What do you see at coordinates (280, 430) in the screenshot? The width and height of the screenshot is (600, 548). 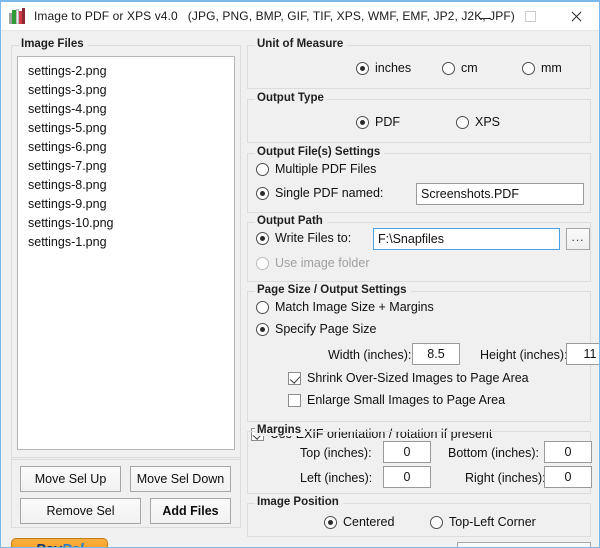 I see `margins-legend: Margins` at bounding box center [280, 430].